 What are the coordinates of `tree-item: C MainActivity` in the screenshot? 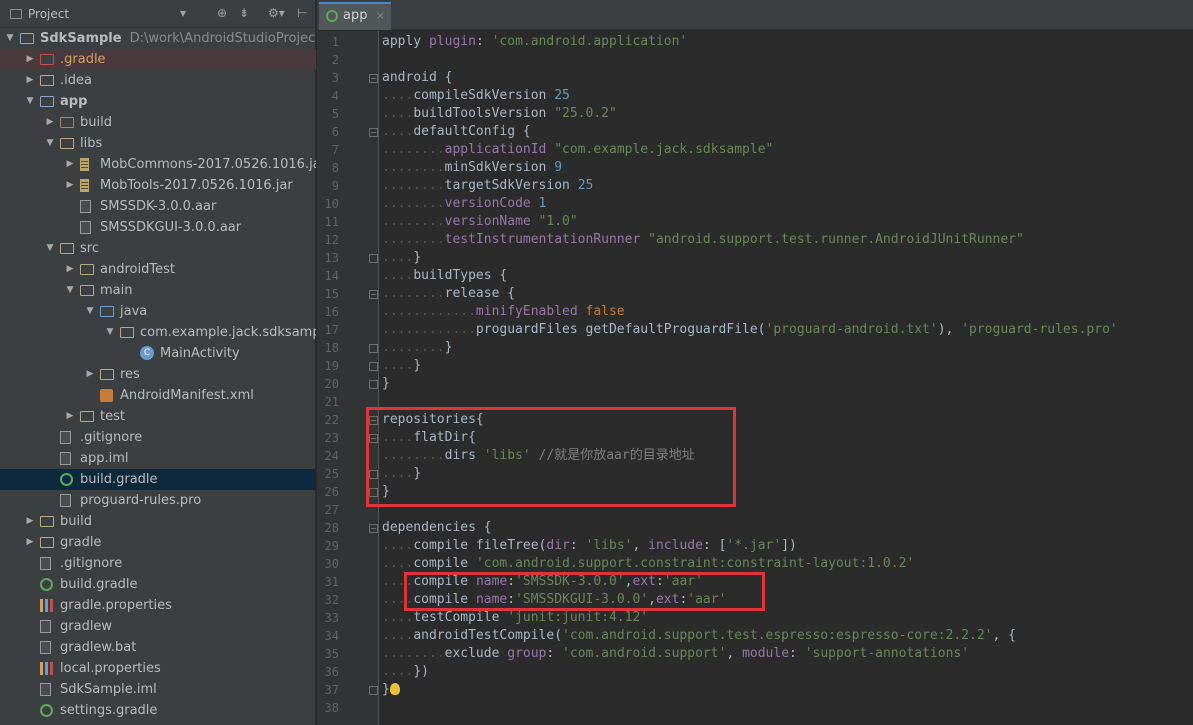 It's located at (158, 353).